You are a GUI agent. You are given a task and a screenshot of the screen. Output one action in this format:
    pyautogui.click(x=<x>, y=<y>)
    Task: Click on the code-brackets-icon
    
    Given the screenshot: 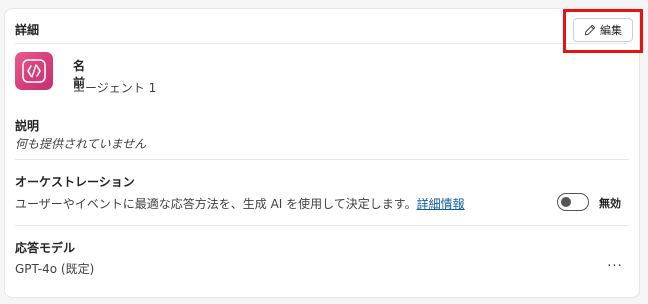 What is the action you would take?
    pyautogui.click(x=34, y=71)
    